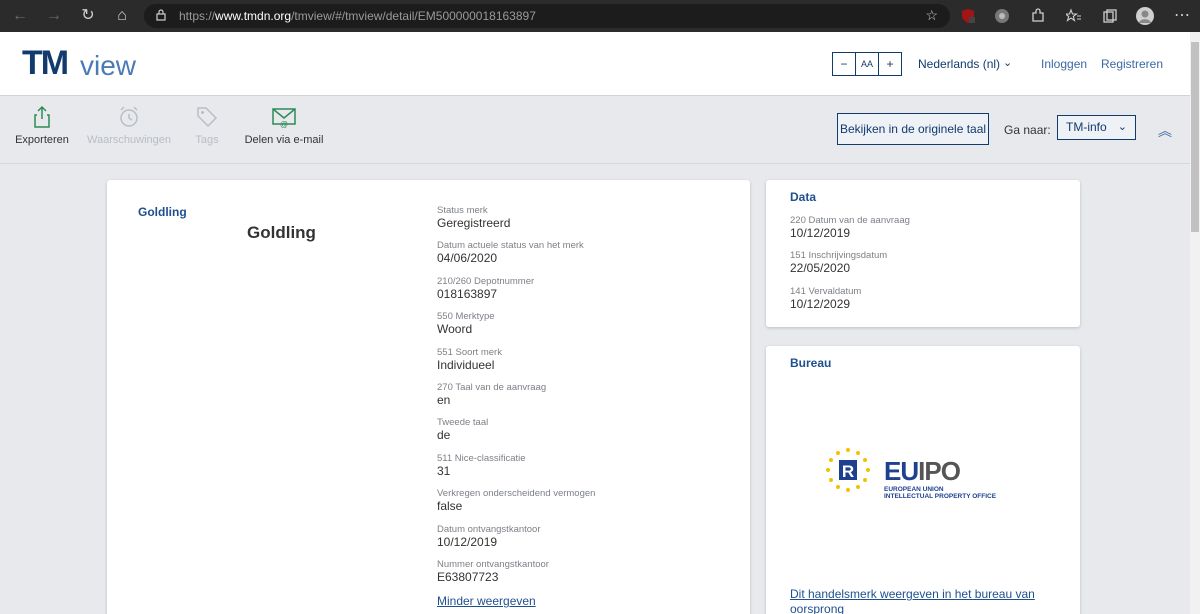  I want to click on page-scrollbar, so click(1195, 323).